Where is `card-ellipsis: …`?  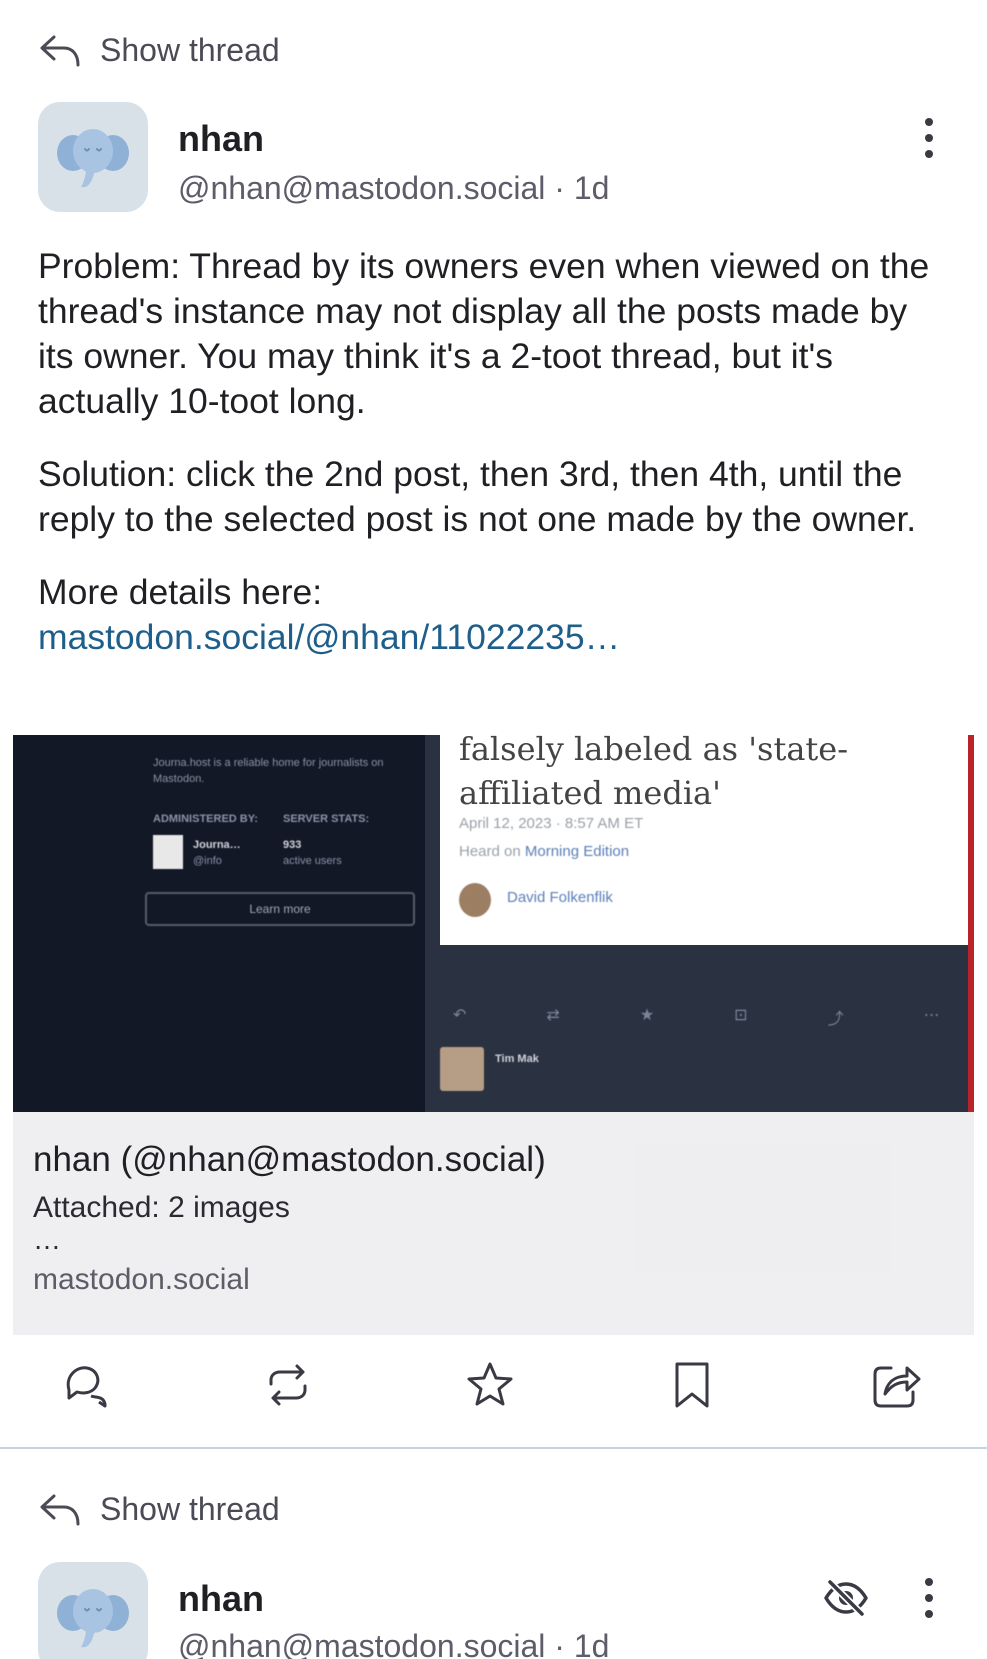
card-ellipsis: … is located at coordinates (47, 1239).